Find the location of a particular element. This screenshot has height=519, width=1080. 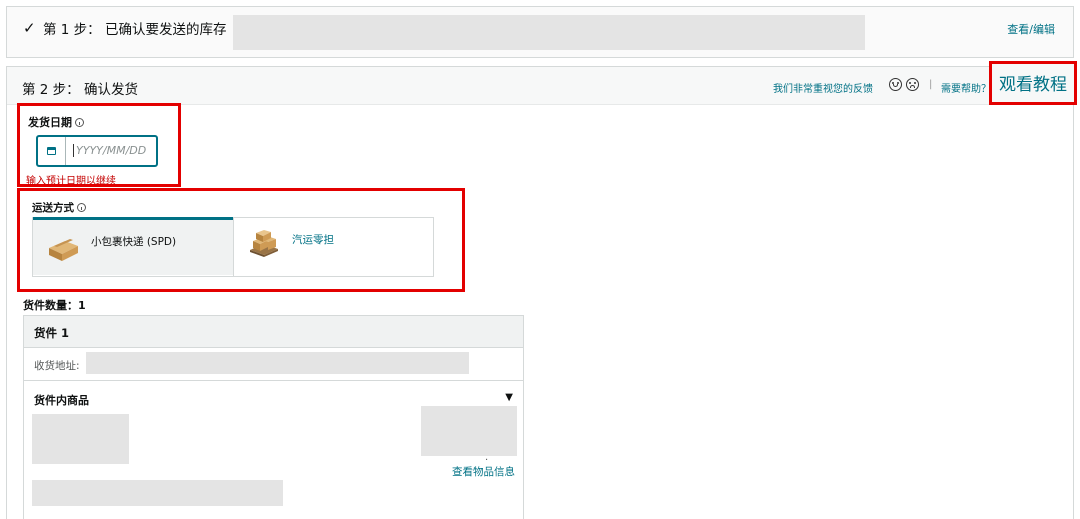

shipping-method-label: 运送方式 is located at coordinates (59, 207).